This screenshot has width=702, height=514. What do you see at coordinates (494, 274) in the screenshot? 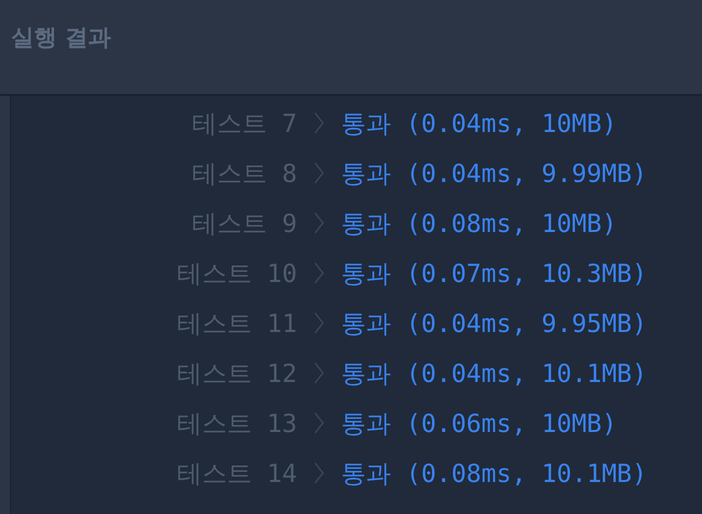
I see `result-text: 통과 (0.07ms, 10.3MB)` at bounding box center [494, 274].